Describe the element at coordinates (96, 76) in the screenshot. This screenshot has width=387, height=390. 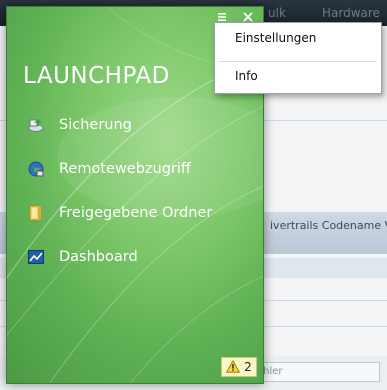
I see `launchpad-title: LAUNCHPAD` at that location.